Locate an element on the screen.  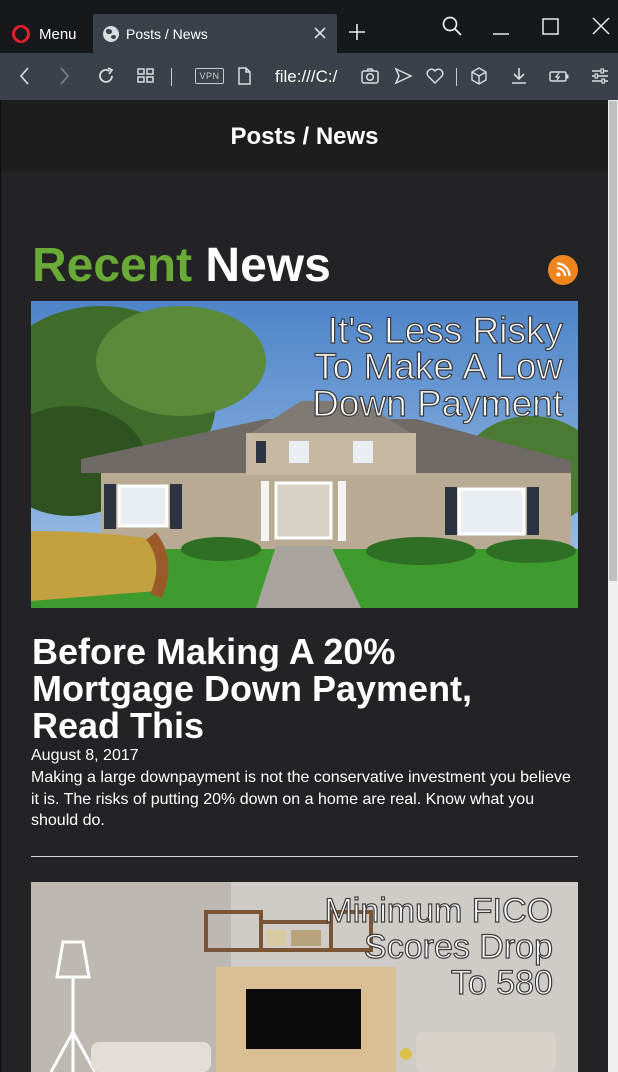
tab-posts-news: Posts / News is located at coordinates (215, 33).